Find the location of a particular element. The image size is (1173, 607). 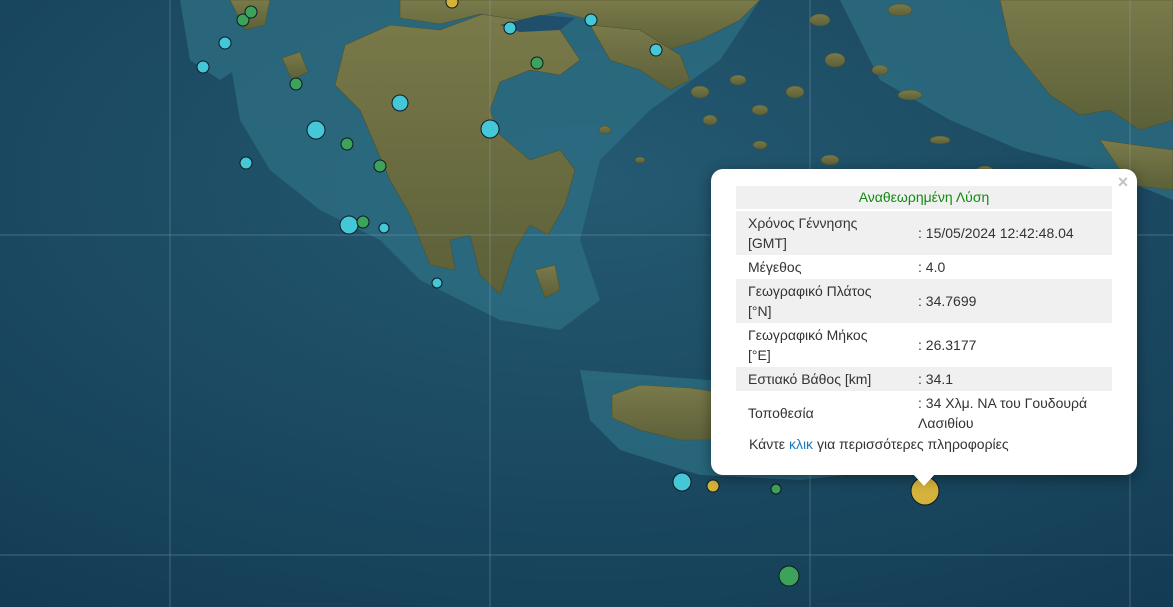

detail-label: Μέγεθος is located at coordinates (775, 267).